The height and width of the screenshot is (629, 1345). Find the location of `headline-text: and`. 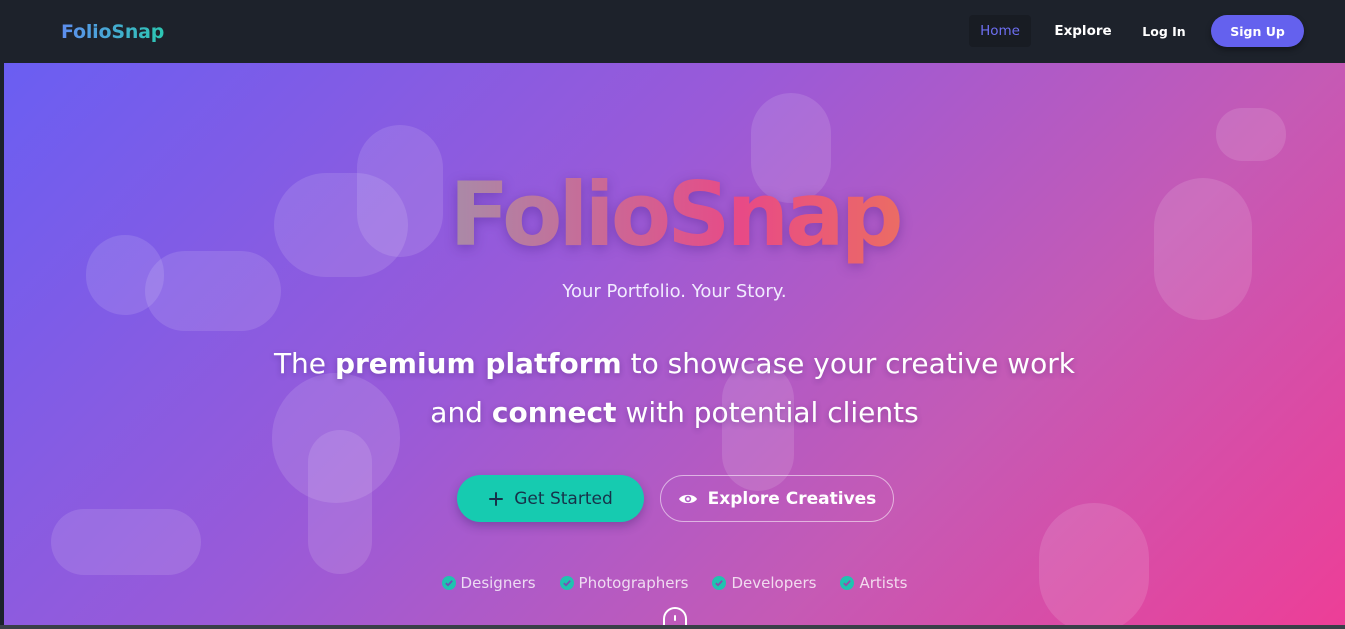

headline-text: and is located at coordinates (461, 412).